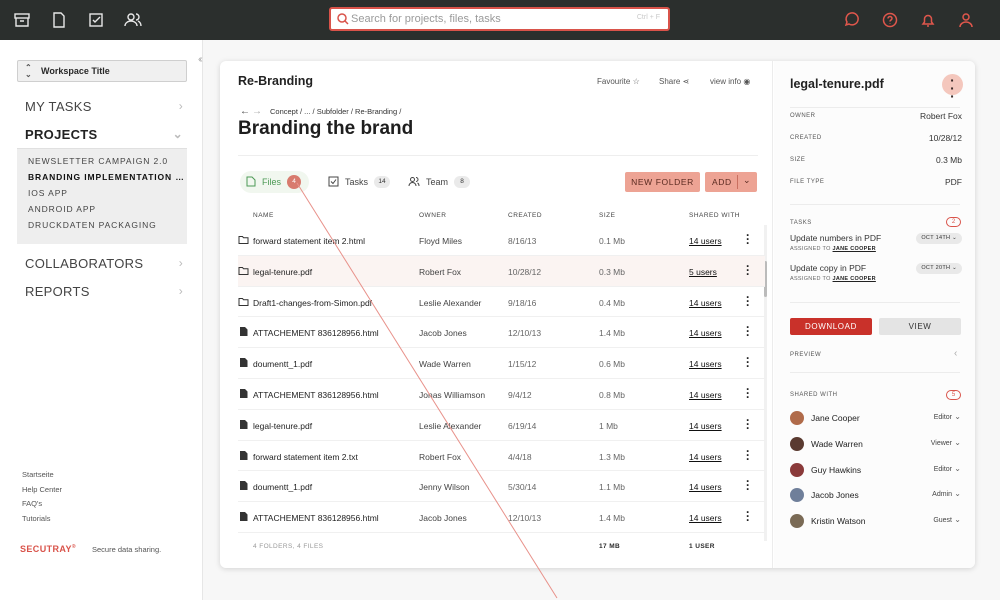  What do you see at coordinates (714, 215) in the screenshot?
I see `column-header: SHARED WITH` at bounding box center [714, 215].